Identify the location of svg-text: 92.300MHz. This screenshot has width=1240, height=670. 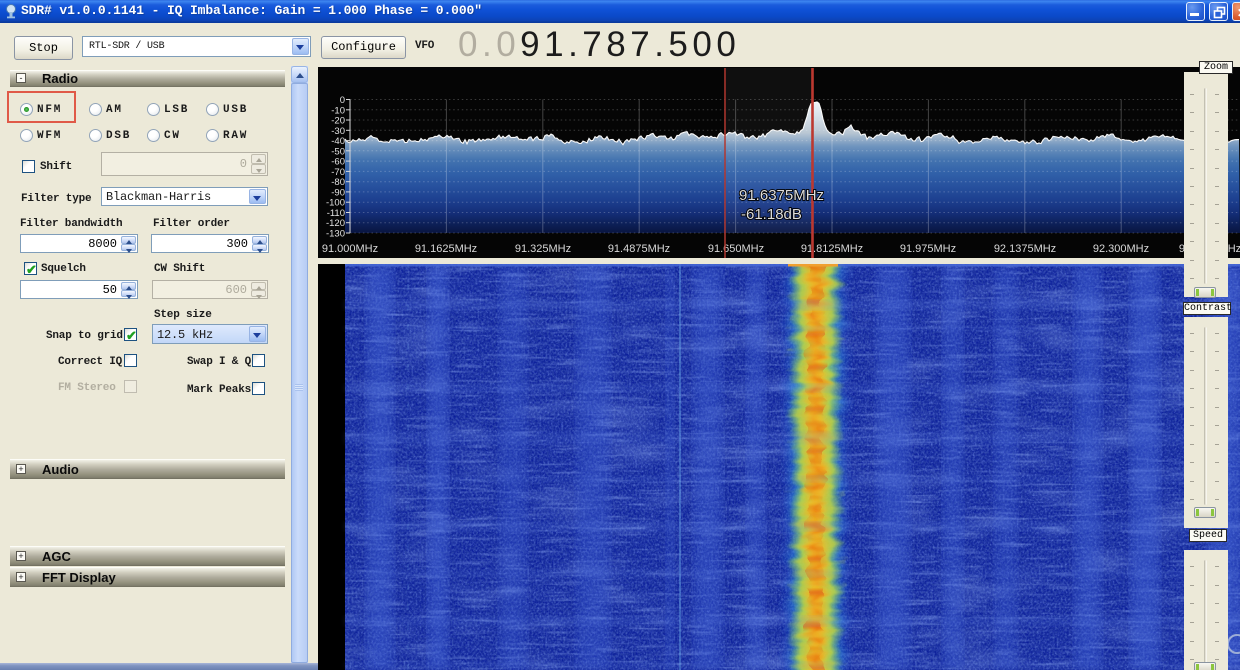
(1121, 249).